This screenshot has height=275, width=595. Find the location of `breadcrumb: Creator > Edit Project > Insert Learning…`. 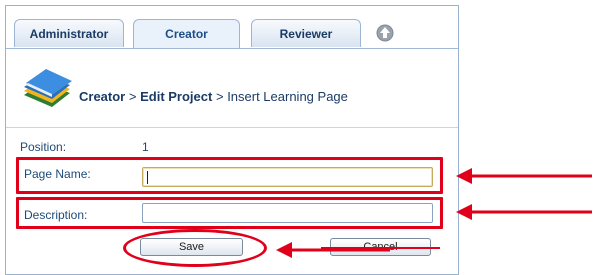

breadcrumb: Creator > Edit Project > Insert Learning… is located at coordinates (213, 96).